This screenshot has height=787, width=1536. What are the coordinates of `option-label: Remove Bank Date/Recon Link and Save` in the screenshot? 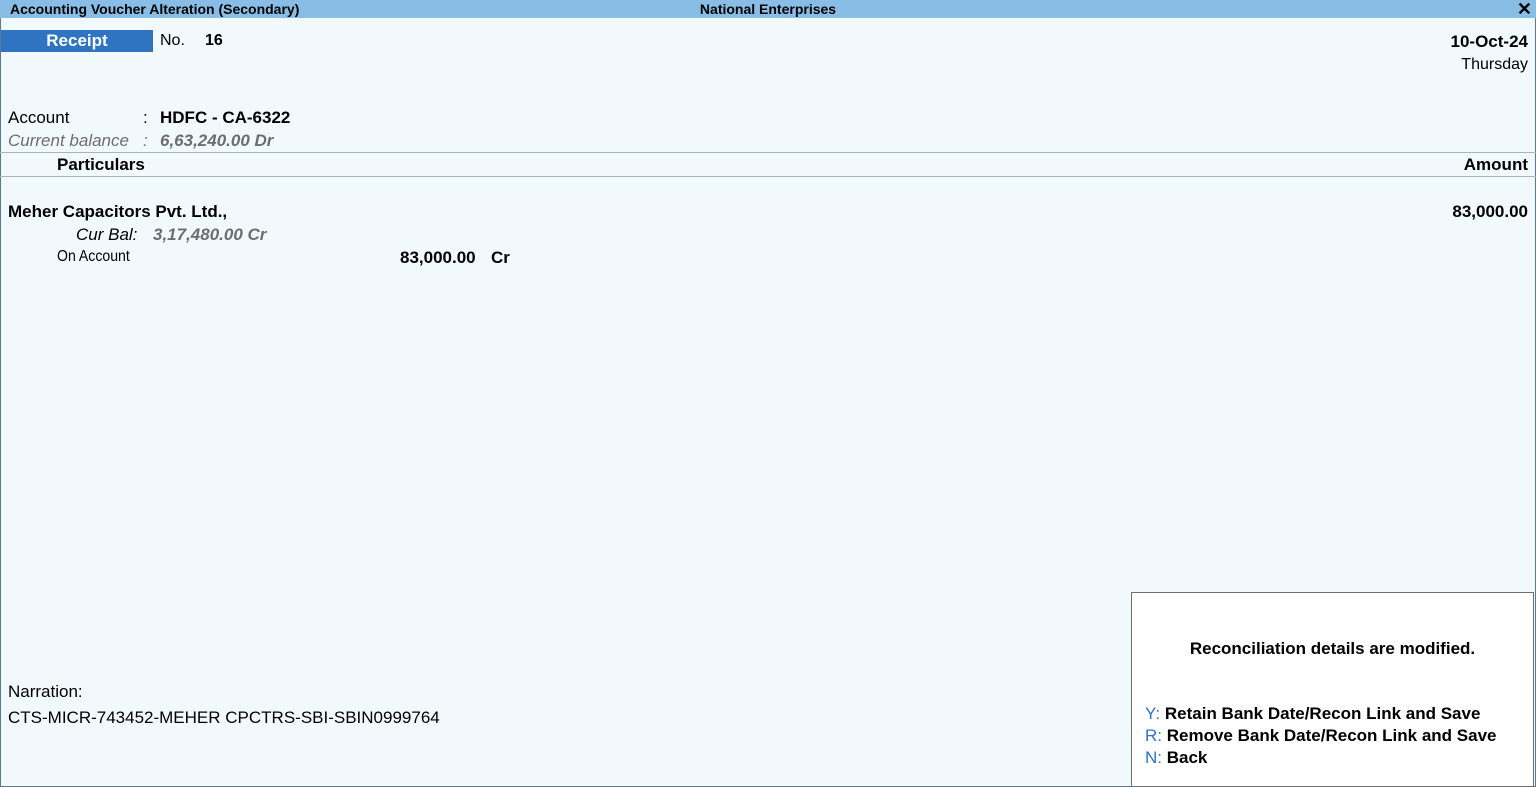 It's located at (1331, 735).